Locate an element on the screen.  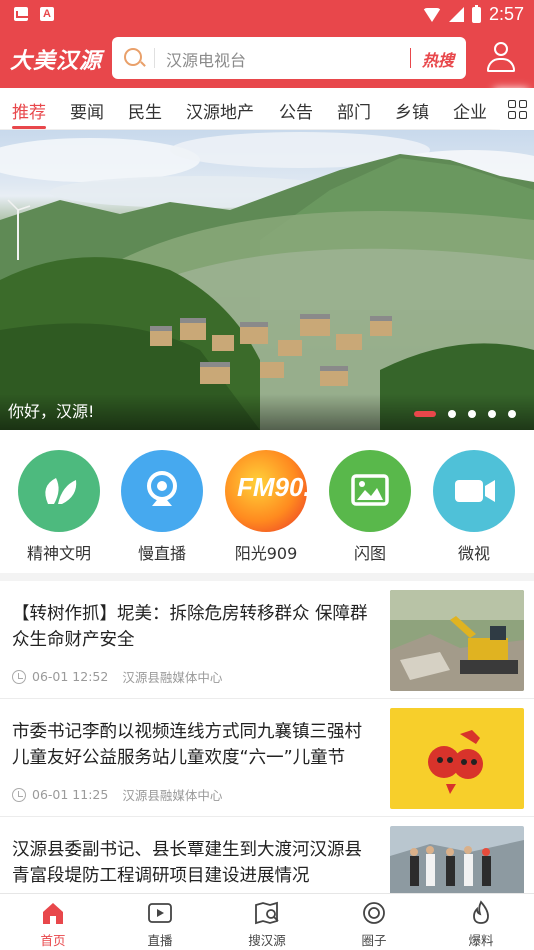
mail-notification-icon is located at coordinates (22, 14).